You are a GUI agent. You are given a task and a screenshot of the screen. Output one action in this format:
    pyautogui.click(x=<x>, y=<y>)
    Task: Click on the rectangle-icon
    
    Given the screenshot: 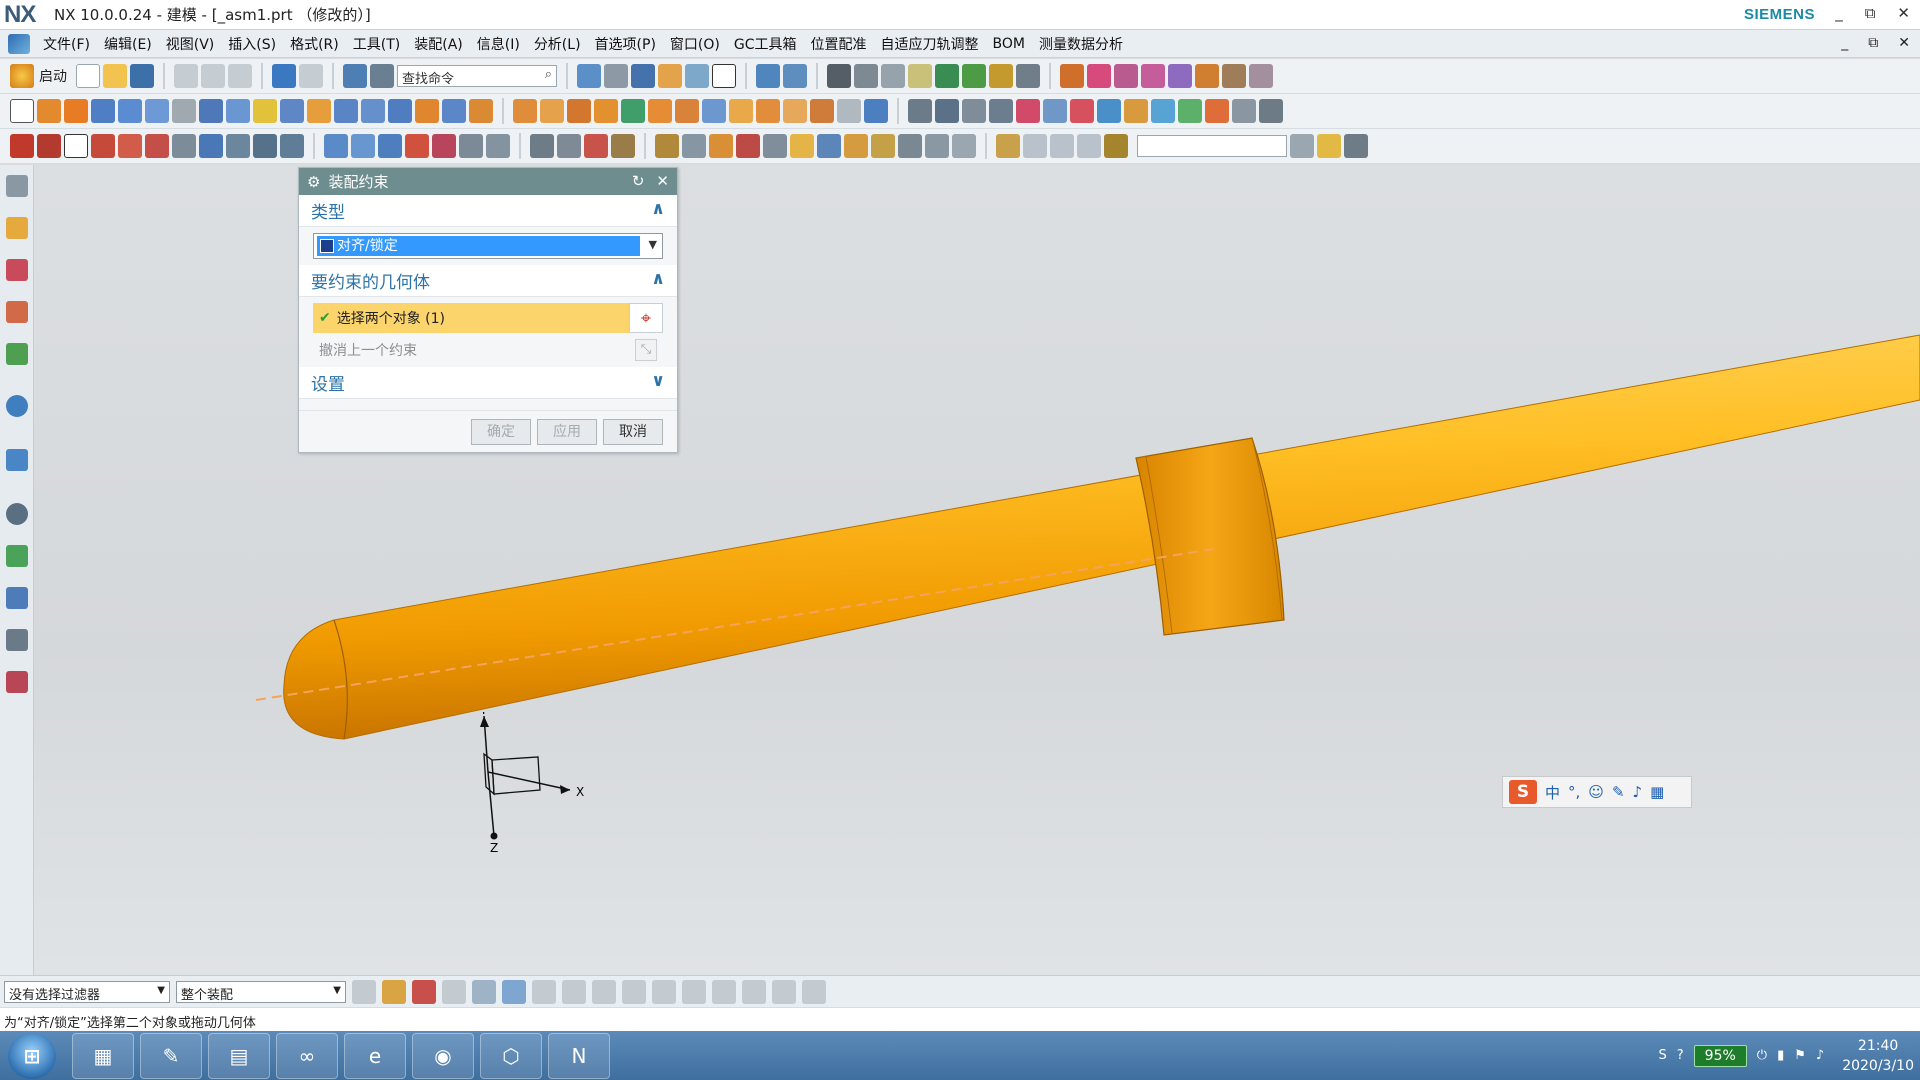 What is the action you would take?
    pyautogui.click(x=76, y=146)
    